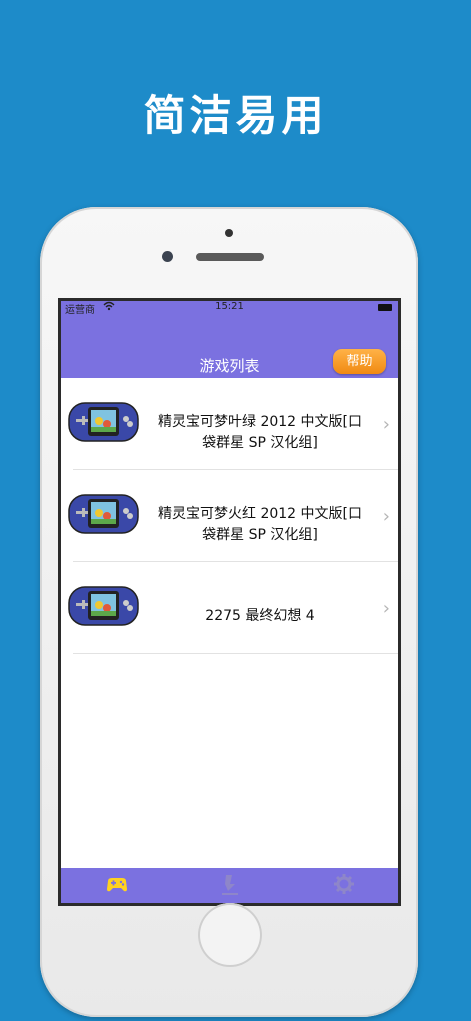 The width and height of the screenshot is (471, 1021). Describe the element at coordinates (235, 653) in the screenshot. I see `row-divider` at that location.